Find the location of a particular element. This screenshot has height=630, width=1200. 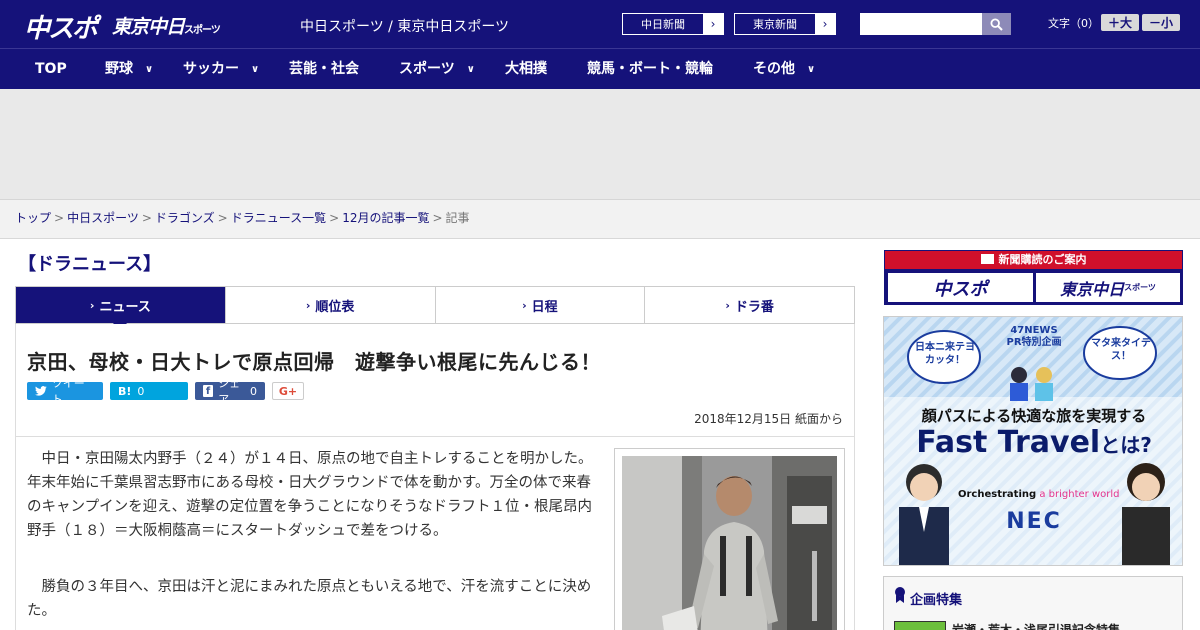

tab-schedule: › 日程 is located at coordinates (541, 305).